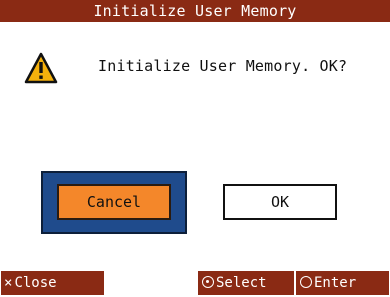 The height and width of the screenshot is (297, 390). Describe the element at coordinates (280, 202) in the screenshot. I see `ok-button: OK` at that location.